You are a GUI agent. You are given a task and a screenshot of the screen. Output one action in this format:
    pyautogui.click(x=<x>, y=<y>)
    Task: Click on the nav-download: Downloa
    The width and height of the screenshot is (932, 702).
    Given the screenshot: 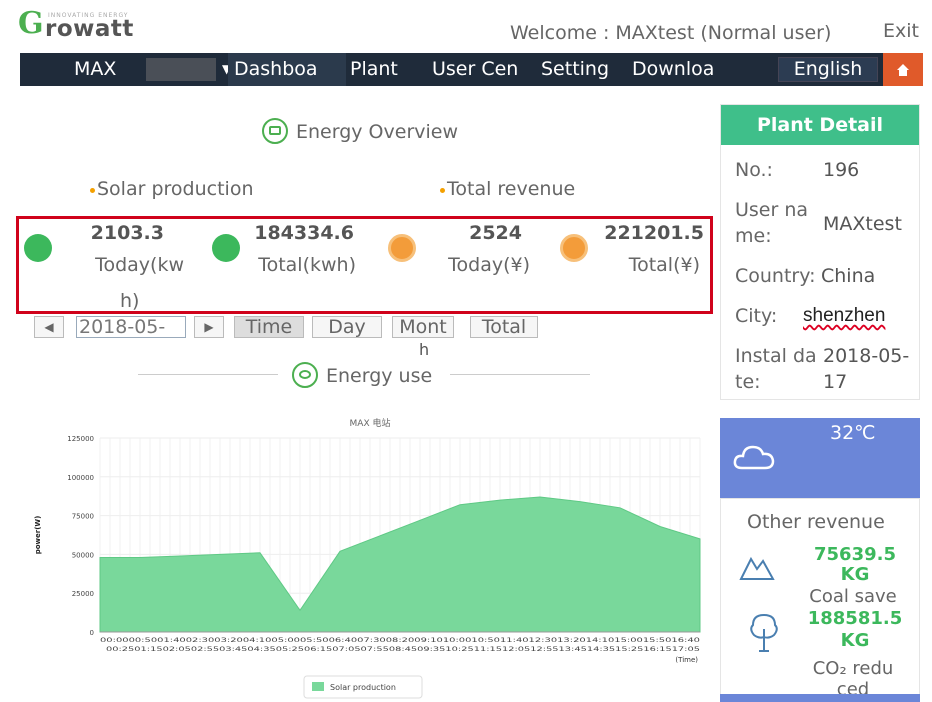 What is the action you would take?
    pyautogui.click(x=679, y=69)
    